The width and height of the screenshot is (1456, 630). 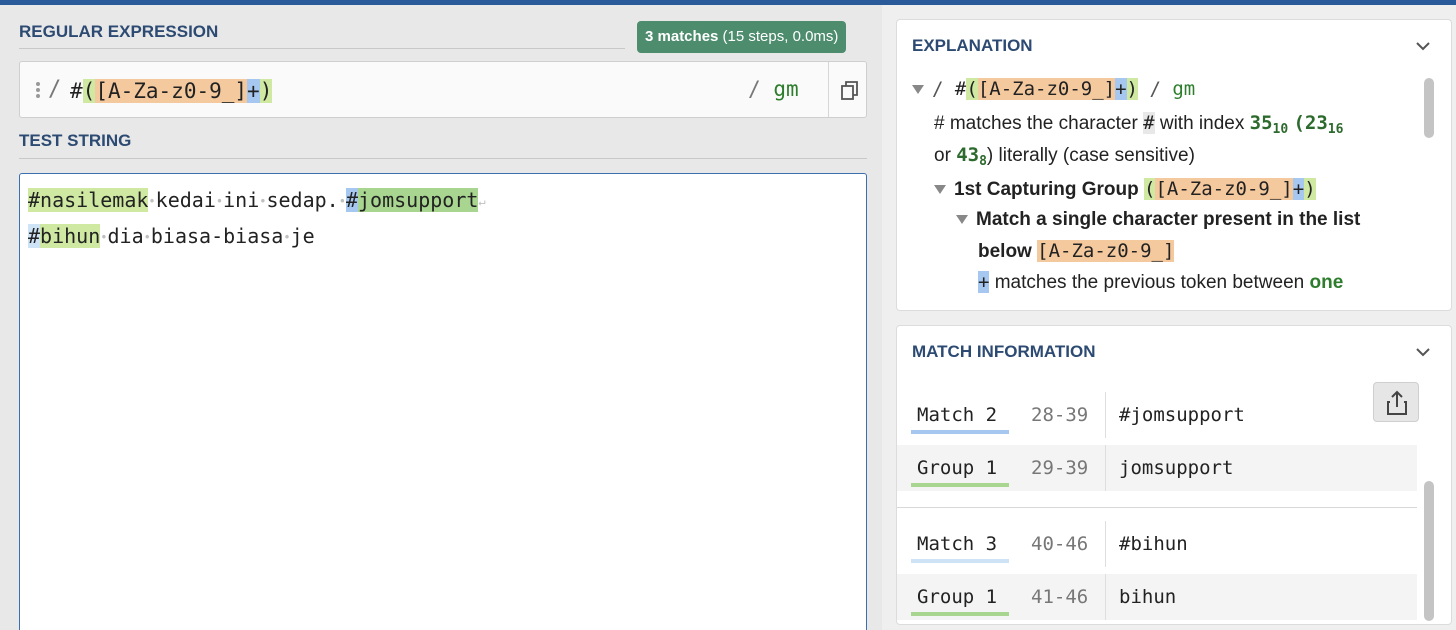 I want to click on regex-section-title: REGULAR EXPRESSION, so click(x=119, y=31).